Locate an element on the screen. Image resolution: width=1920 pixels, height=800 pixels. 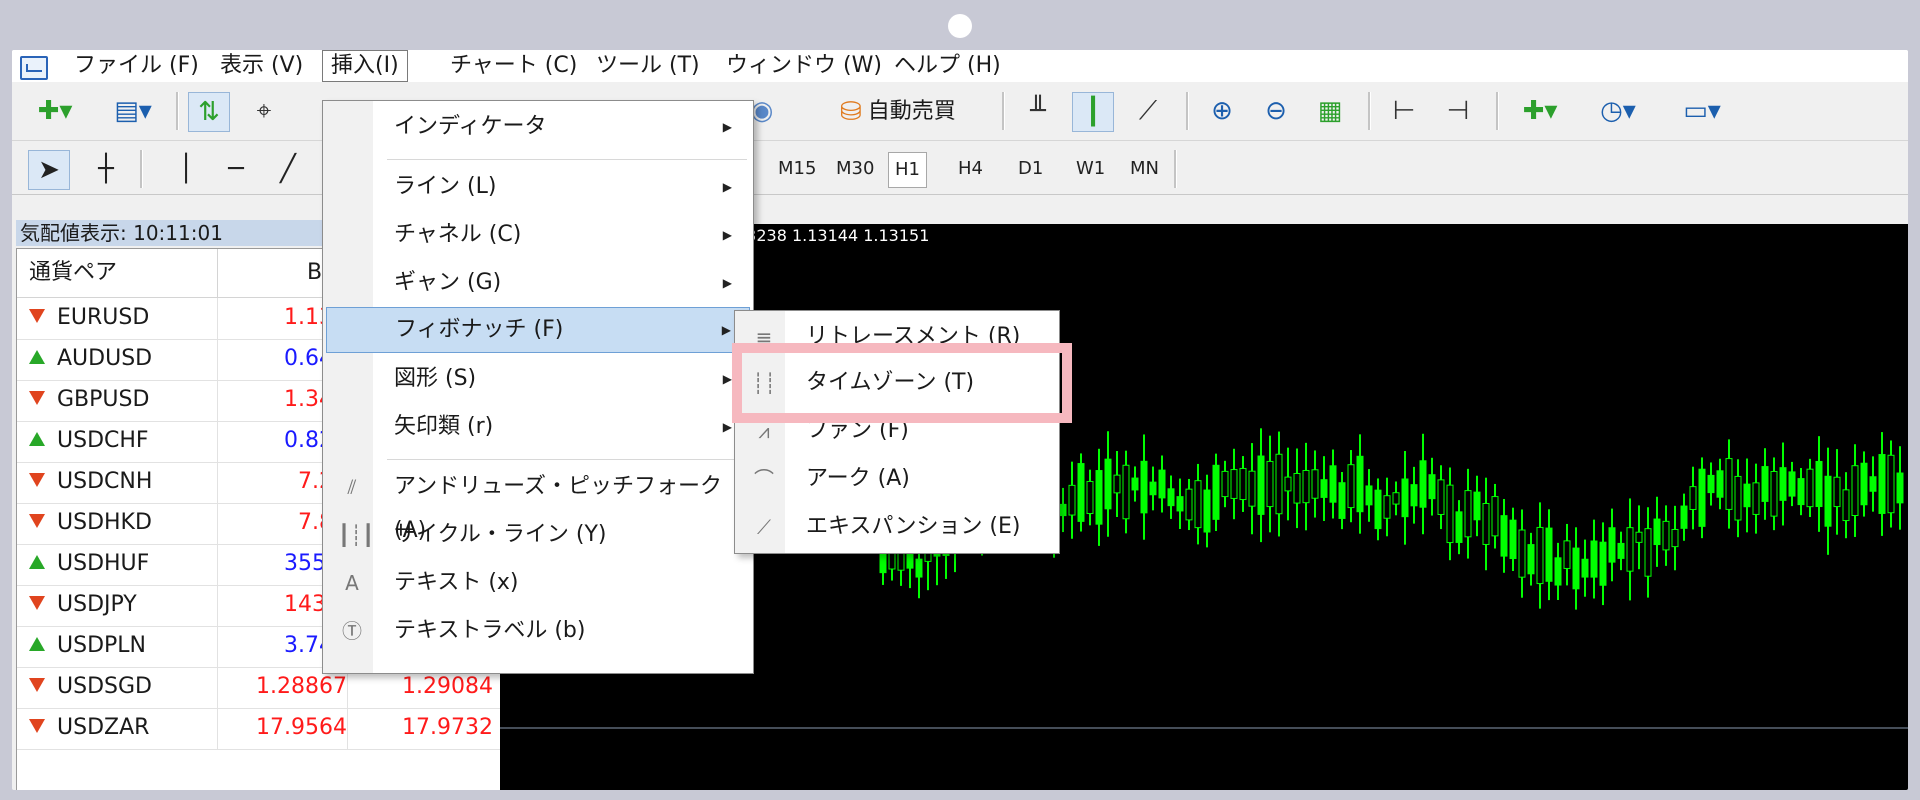
crosshair-tool-icon: ┼ is located at coordinates (106, 169).